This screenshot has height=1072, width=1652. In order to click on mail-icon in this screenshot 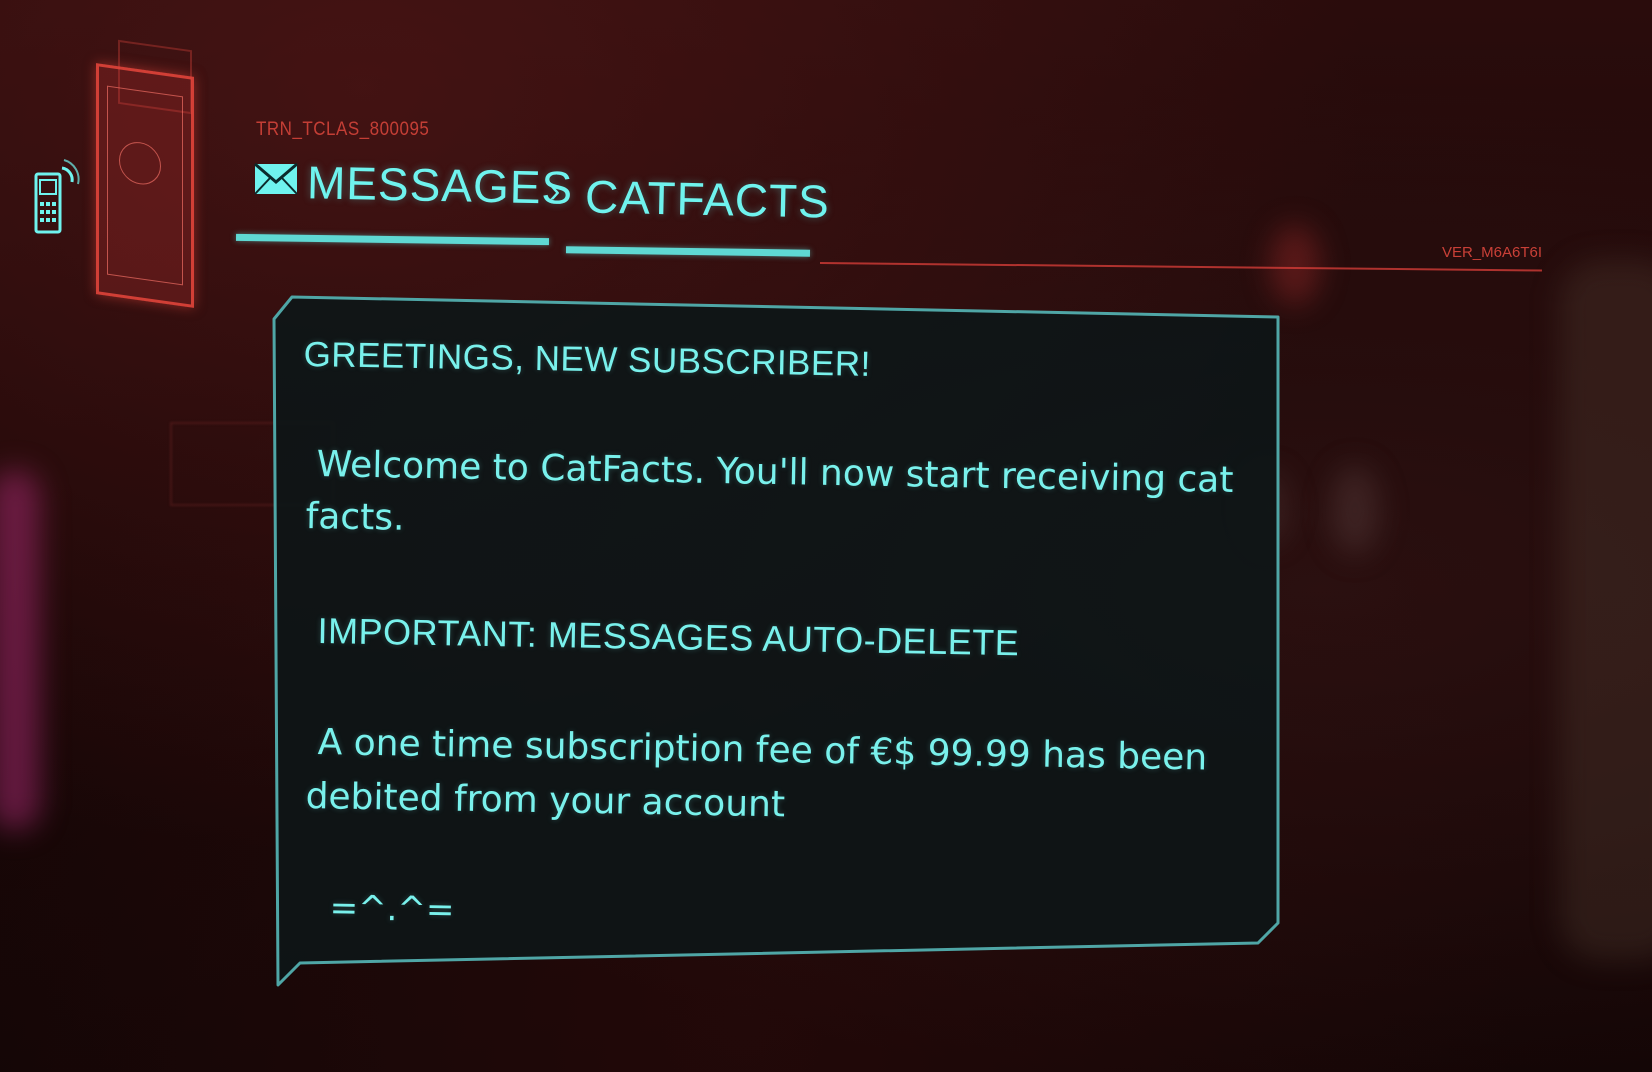, I will do `click(276, 178)`.